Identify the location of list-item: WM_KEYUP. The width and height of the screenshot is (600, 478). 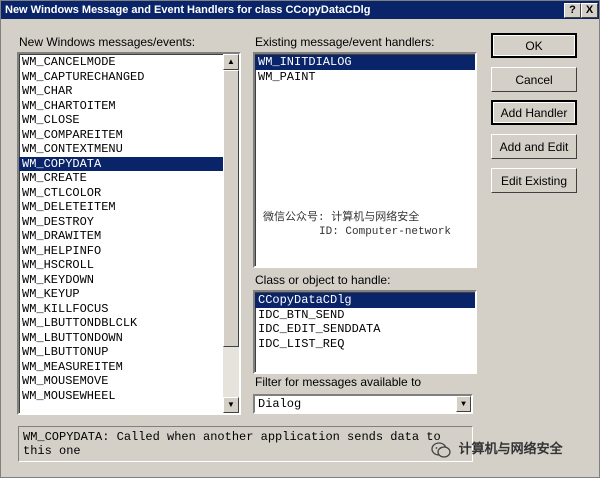
(121, 294).